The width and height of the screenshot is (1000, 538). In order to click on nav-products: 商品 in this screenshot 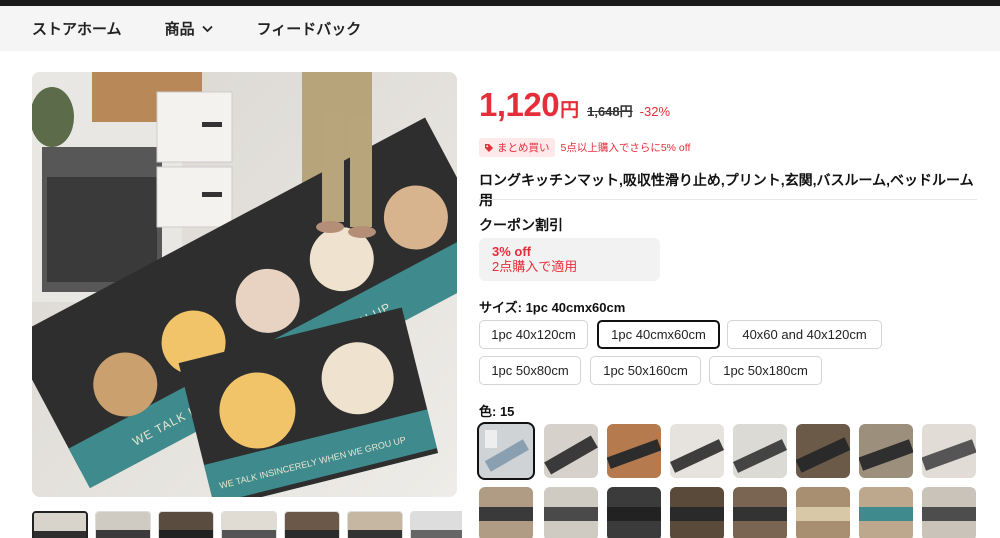, I will do `click(189, 28)`.